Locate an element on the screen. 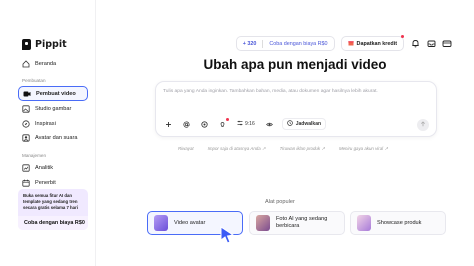 The height and width of the screenshot is (266, 474). eye-icon is located at coordinates (269, 124).